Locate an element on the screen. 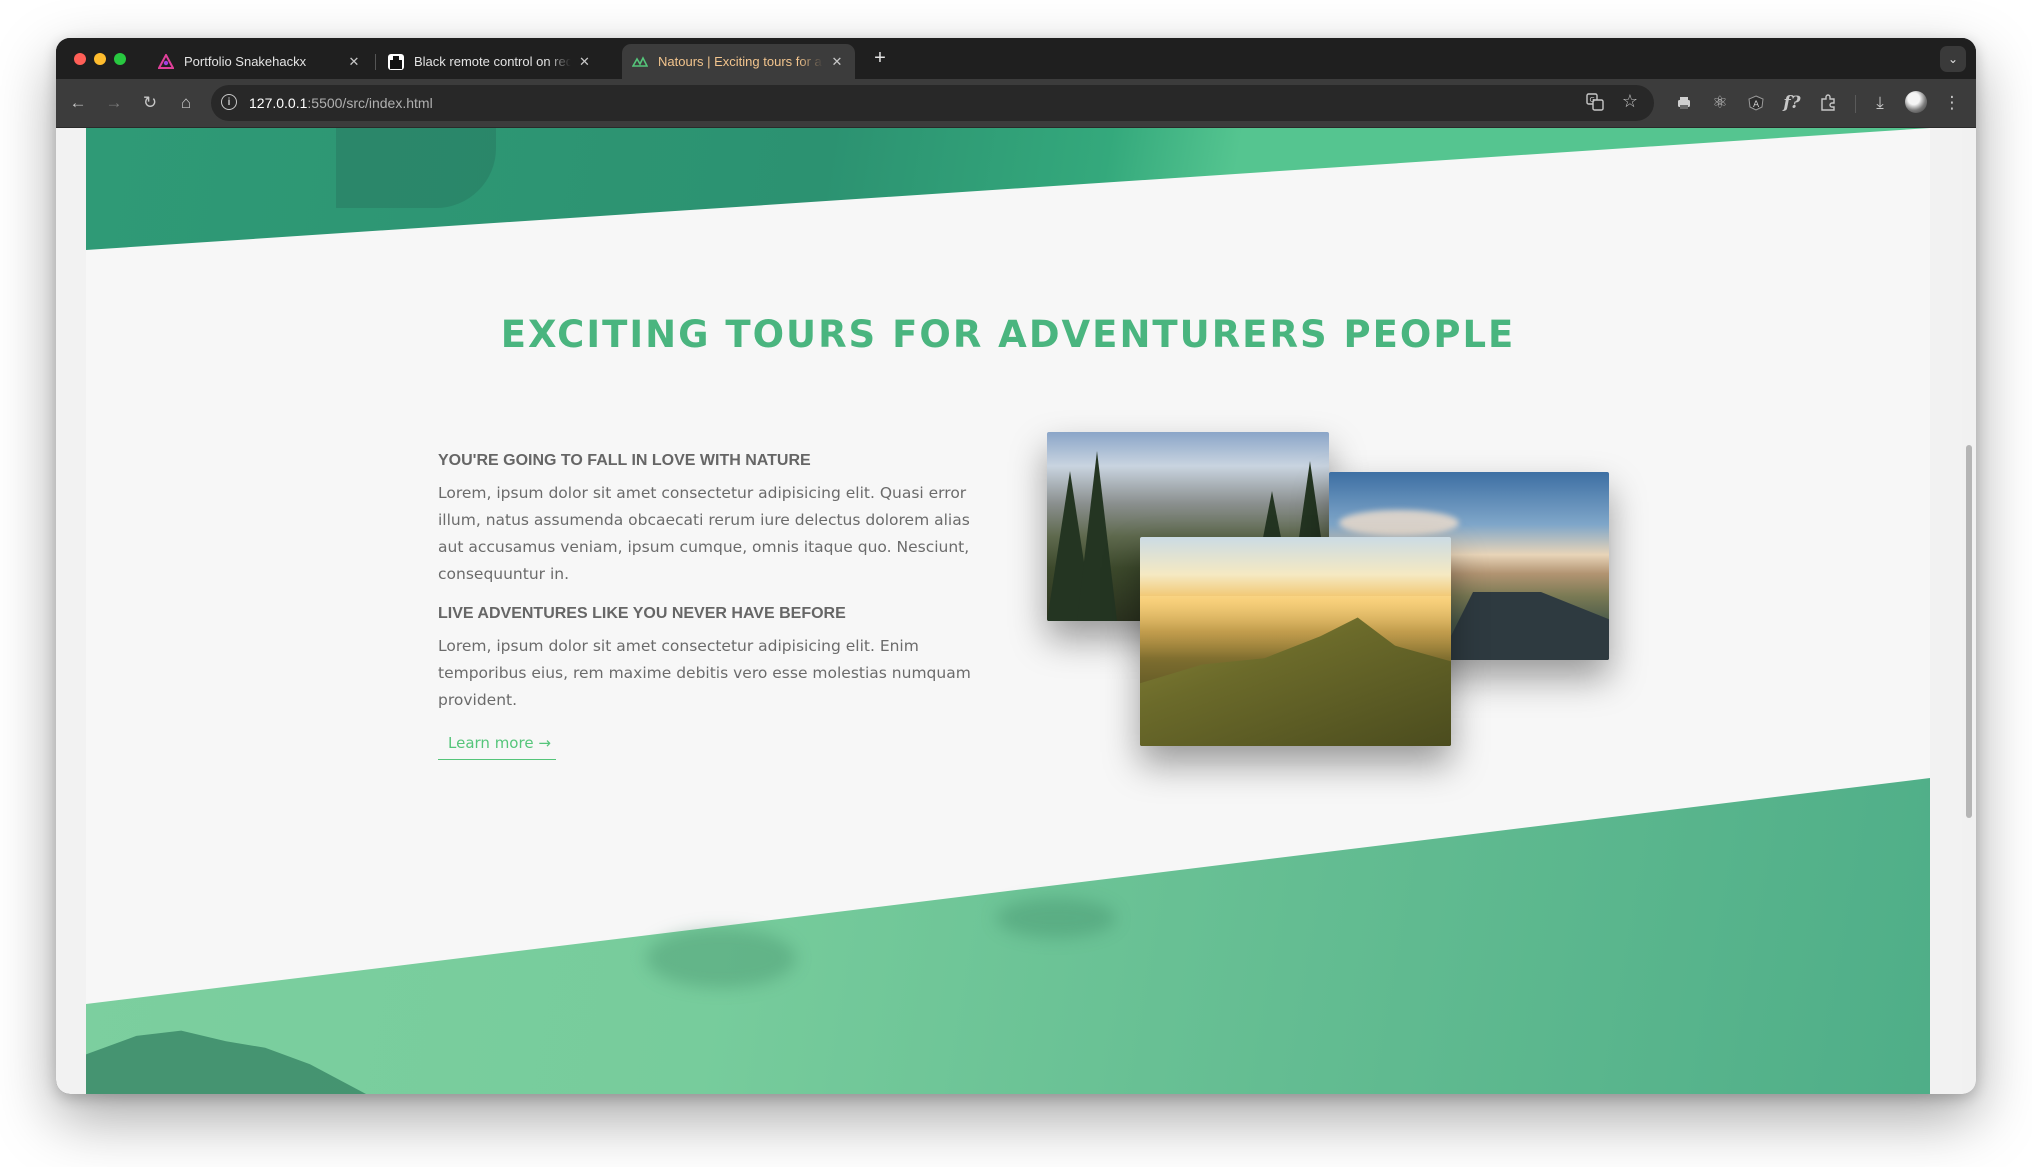 The width and height of the screenshot is (2032, 1167). header-background-rock is located at coordinates (416, 168).